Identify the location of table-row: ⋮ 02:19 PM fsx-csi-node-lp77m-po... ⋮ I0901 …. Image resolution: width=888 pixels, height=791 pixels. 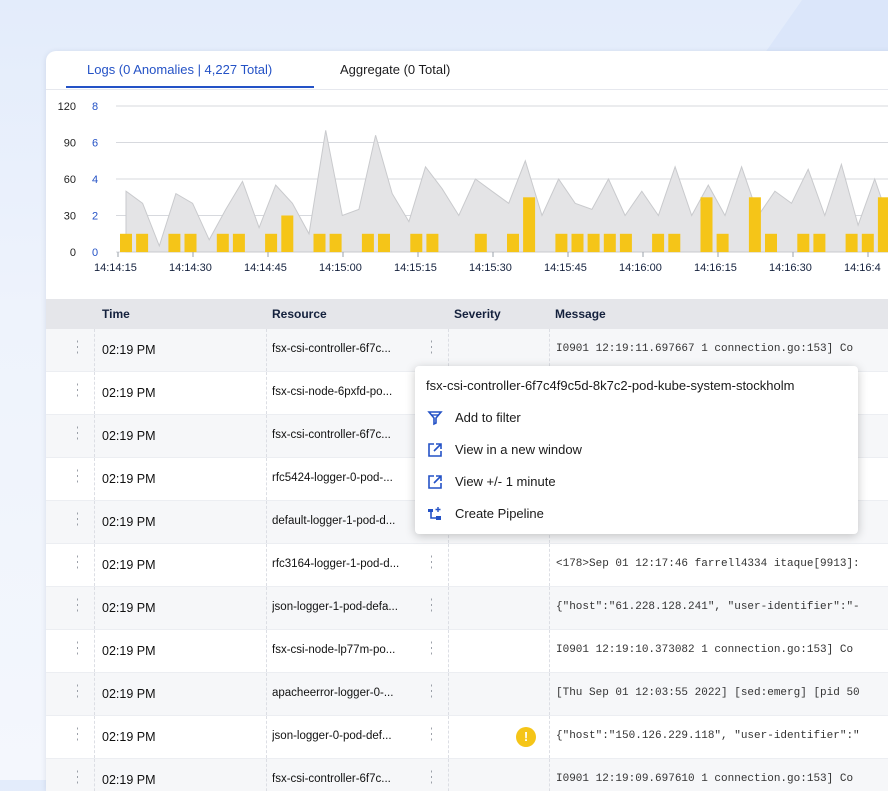
(467, 651).